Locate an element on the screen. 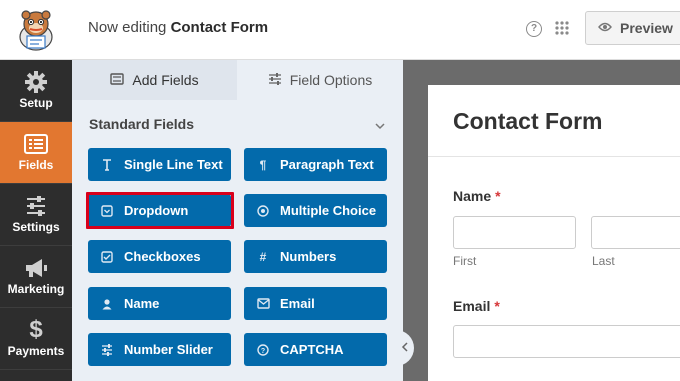  wpforms-logo is located at coordinates (36, 30).